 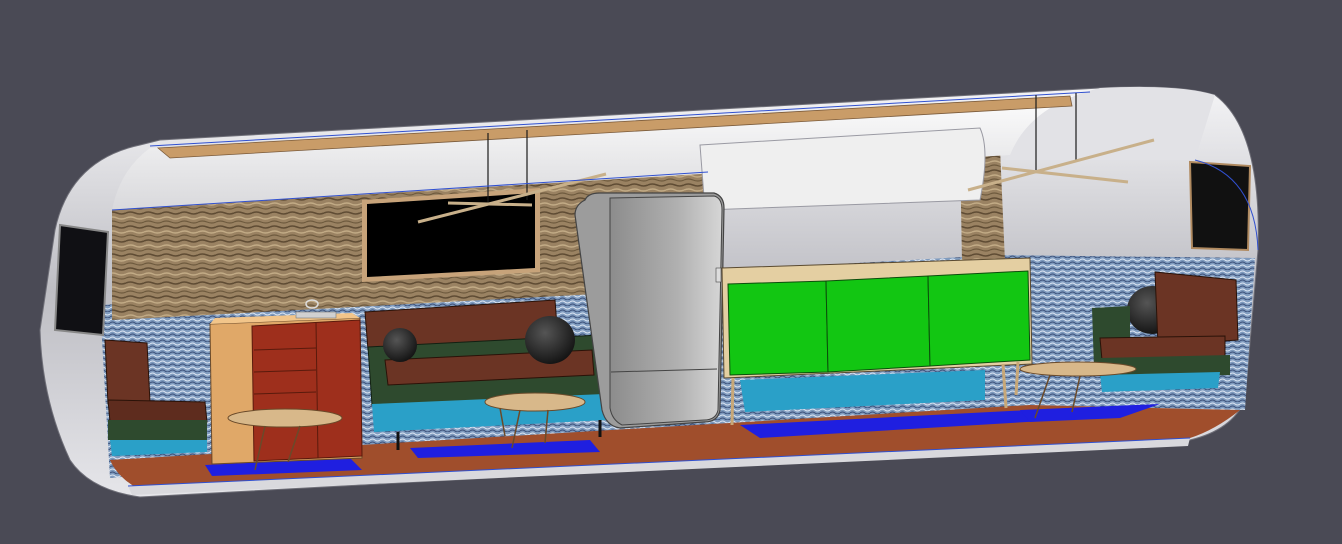 What do you see at coordinates (81, 280) in the screenshot?
I see `window` at bounding box center [81, 280].